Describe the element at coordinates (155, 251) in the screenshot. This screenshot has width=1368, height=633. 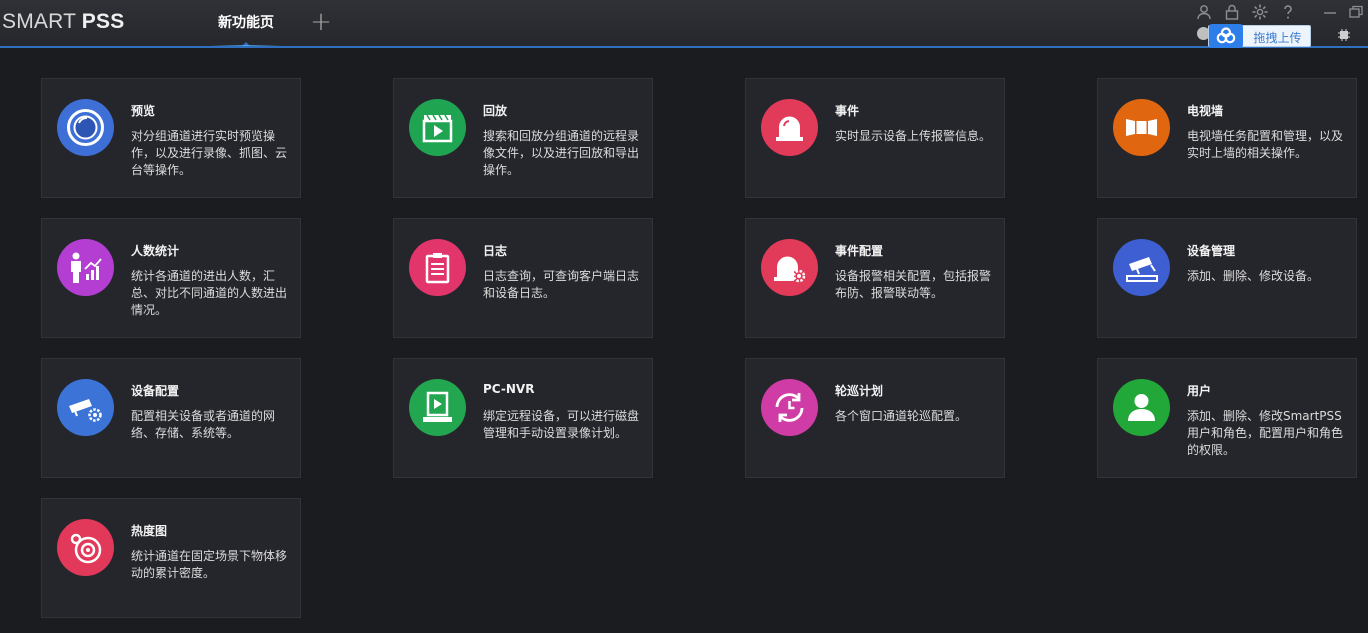
I see `card-title: 人数统计` at that location.